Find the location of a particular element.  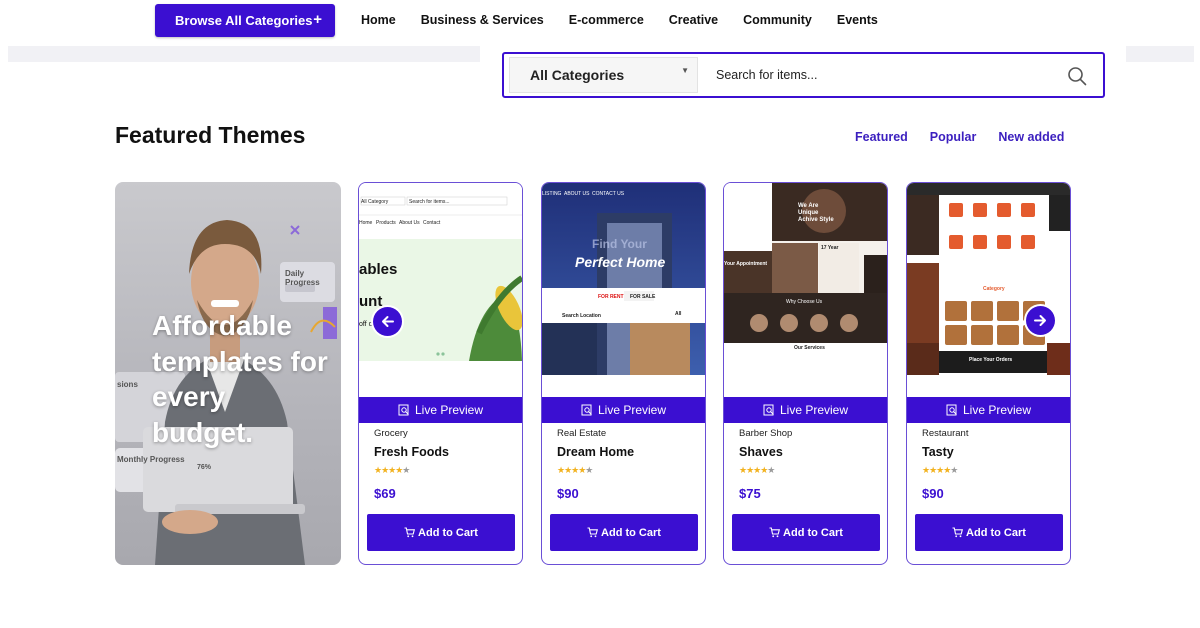

preview-nav-contact: Contact is located at coordinates (432, 223).